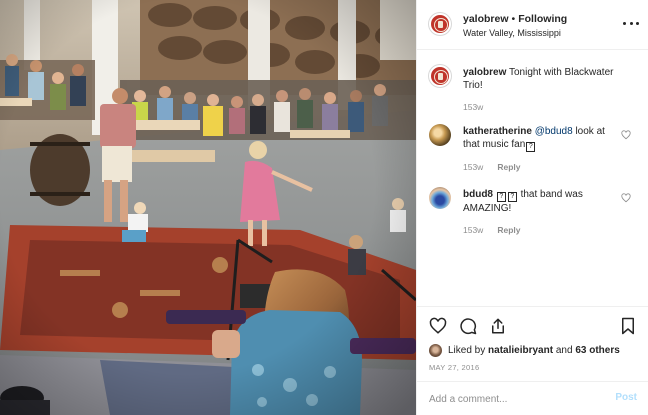 This screenshot has width=648, height=415. What do you see at coordinates (486, 19) in the screenshot?
I see `header-username: yalobrew` at bounding box center [486, 19].